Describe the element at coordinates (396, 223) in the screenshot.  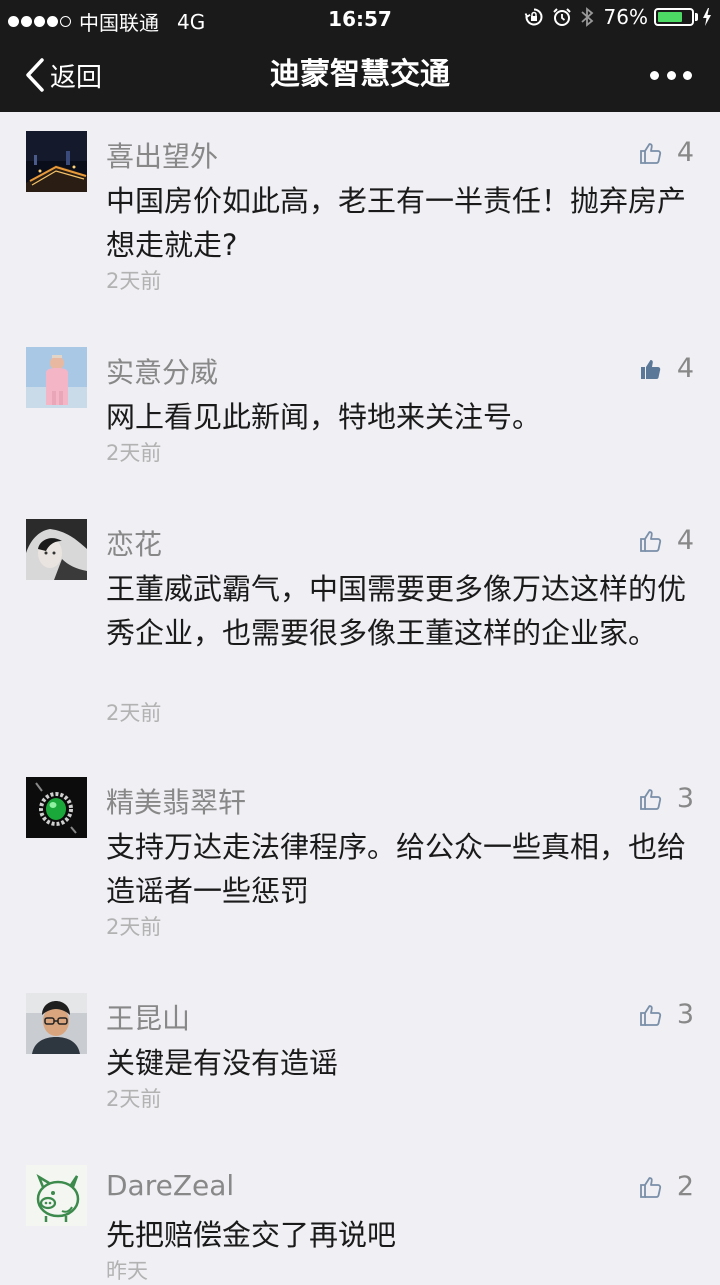
I see `comment-text: 中国房价如此高，老王有一半责任！抛弃房产想走就走?` at that location.